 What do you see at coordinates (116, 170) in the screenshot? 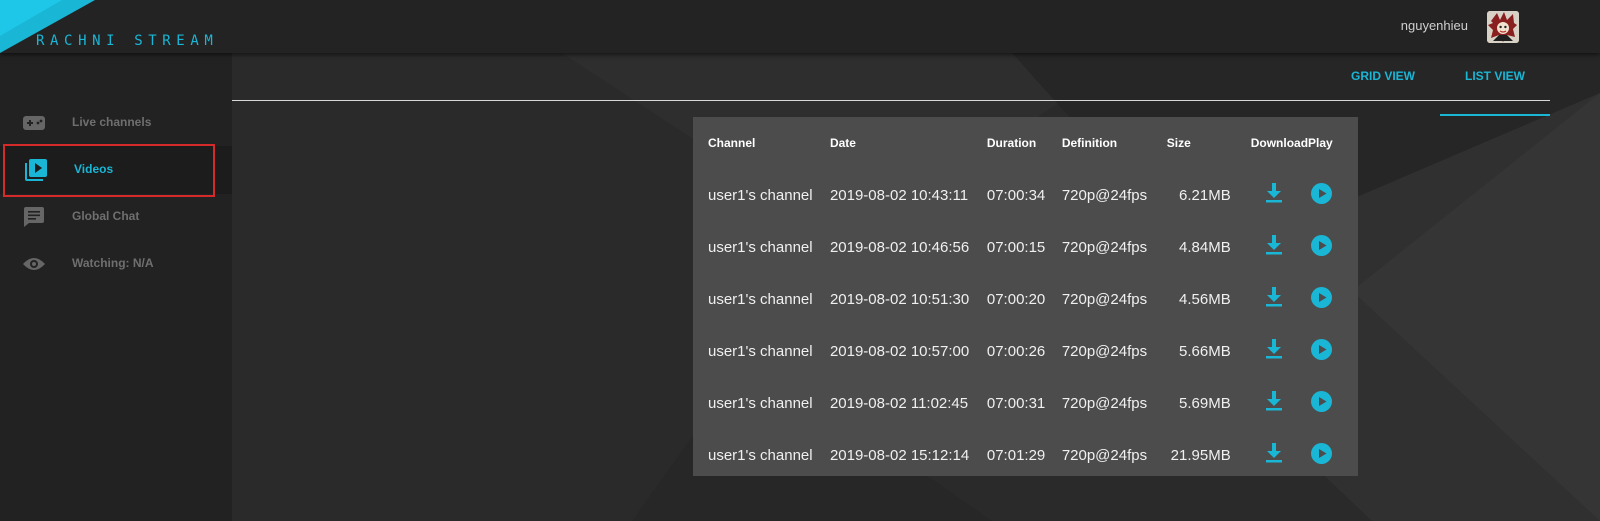
I see `sidebar-item-videos: Videos` at bounding box center [116, 170].